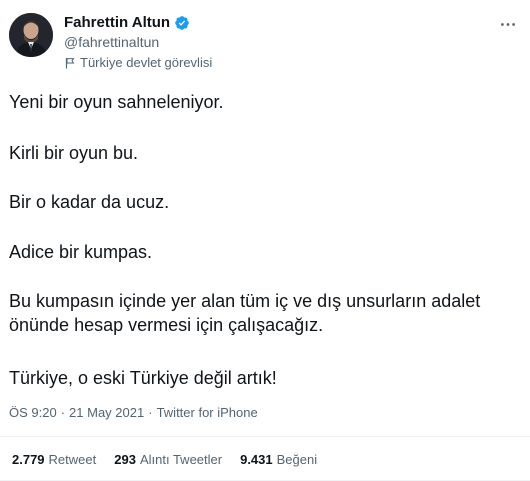  What do you see at coordinates (256, 459) in the screenshot?
I see `stat-count: 9.431` at bounding box center [256, 459].